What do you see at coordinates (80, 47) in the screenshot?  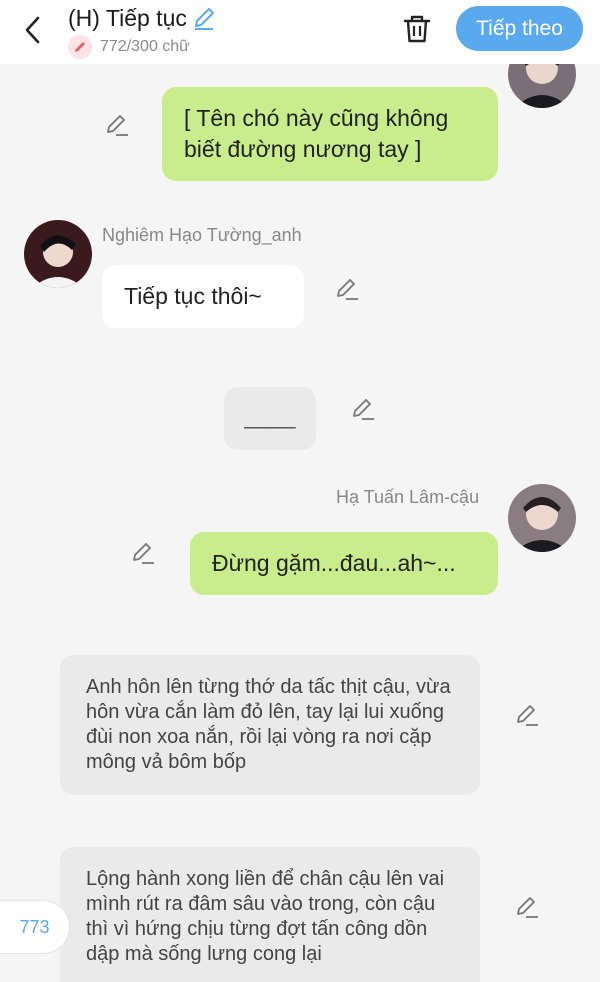 I see `pencil-badge-icon` at bounding box center [80, 47].